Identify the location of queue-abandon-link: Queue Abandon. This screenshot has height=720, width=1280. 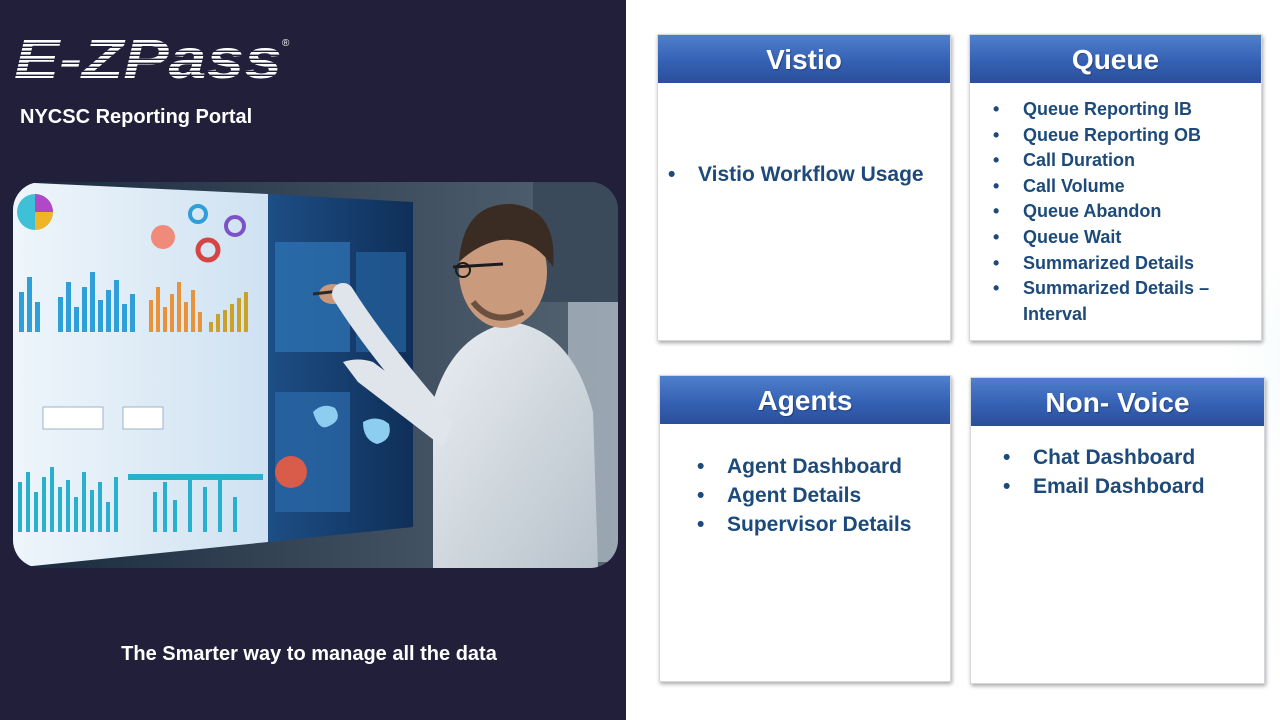
(1120, 212).